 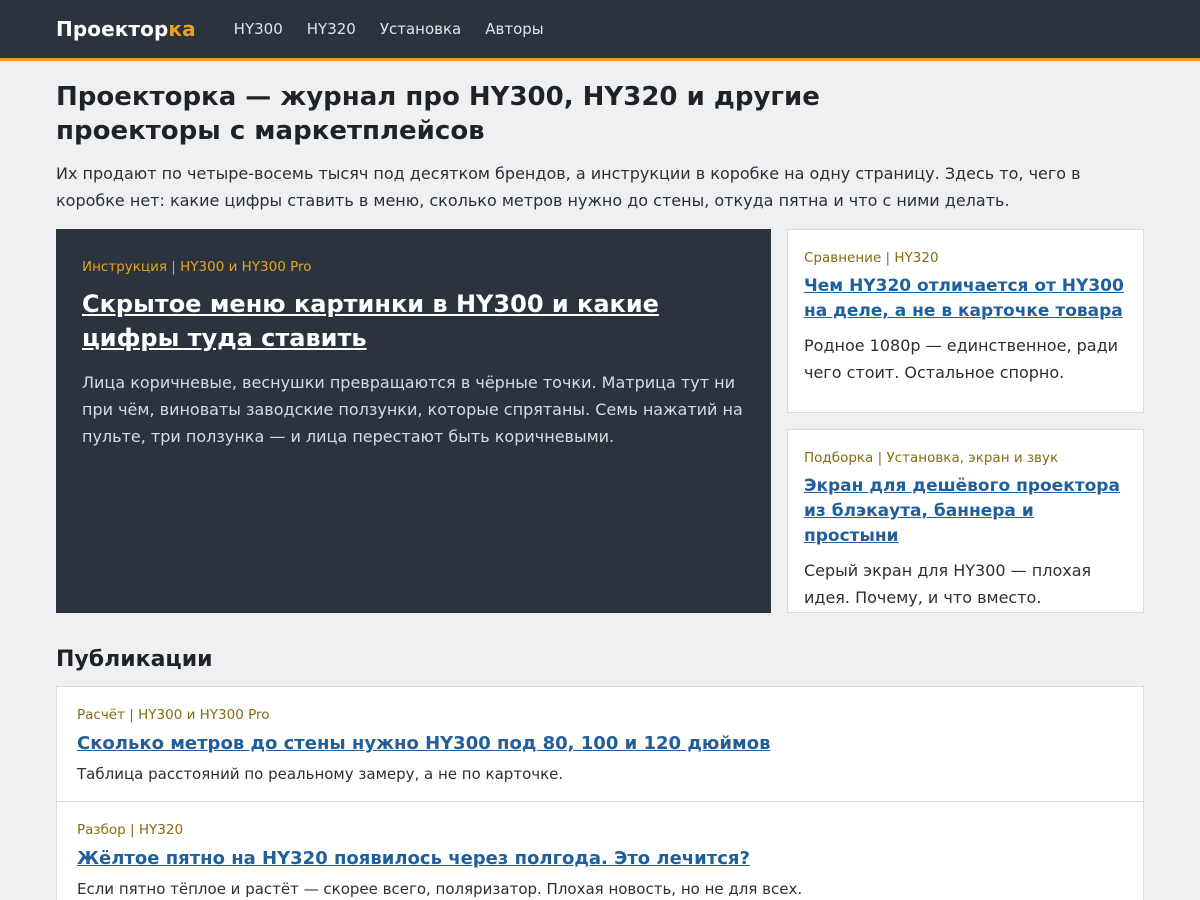 What do you see at coordinates (331, 29) in the screenshot?
I see `nav-item-hy320: HY320` at bounding box center [331, 29].